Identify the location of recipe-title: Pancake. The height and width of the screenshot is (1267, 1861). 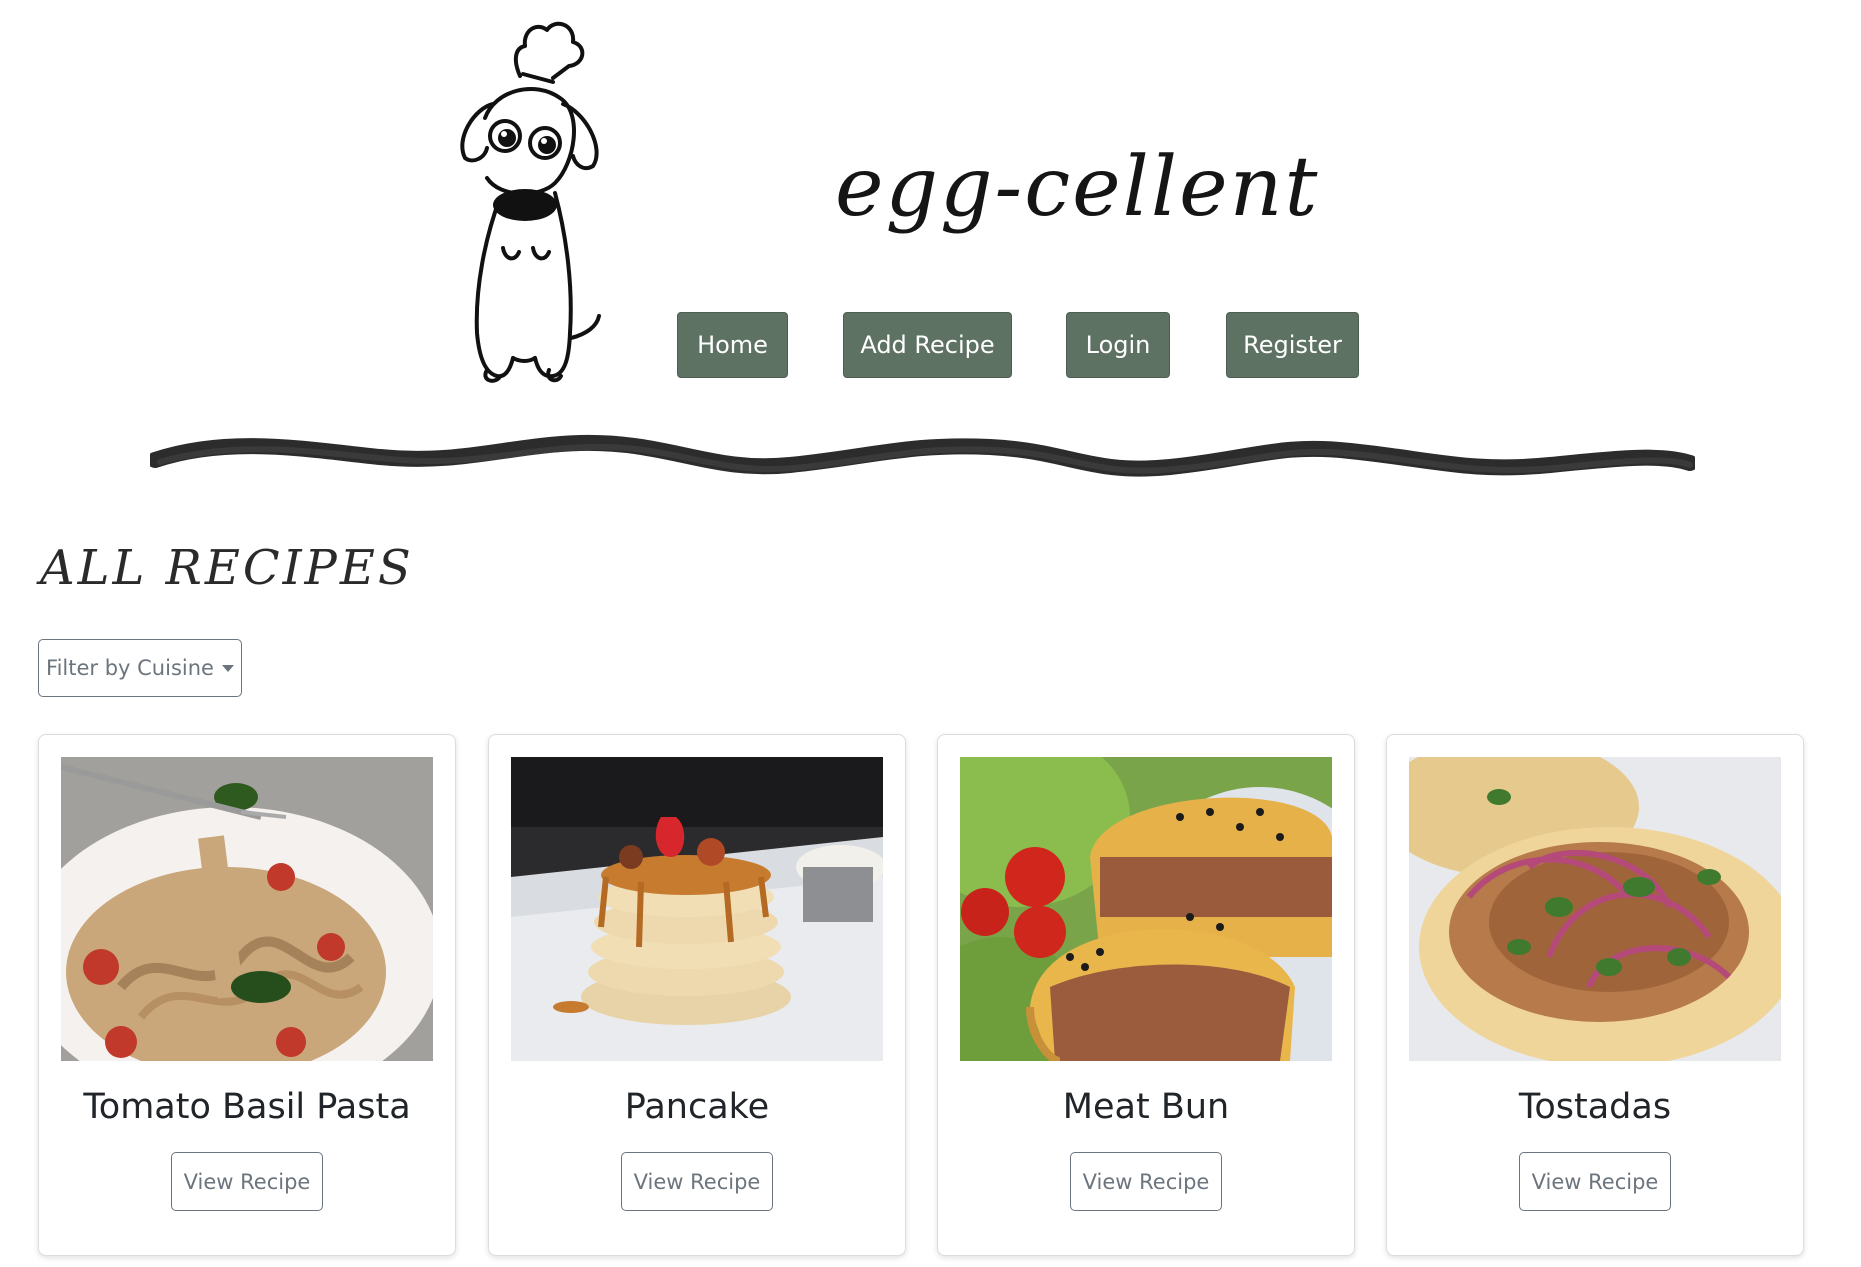
(697, 1107).